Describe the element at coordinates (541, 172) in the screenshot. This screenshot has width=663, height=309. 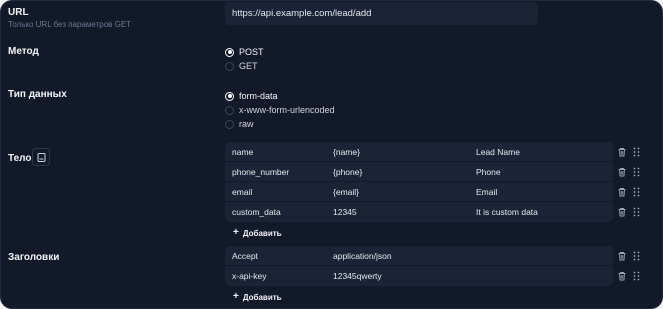
I see `param-description-field: Phone` at that location.